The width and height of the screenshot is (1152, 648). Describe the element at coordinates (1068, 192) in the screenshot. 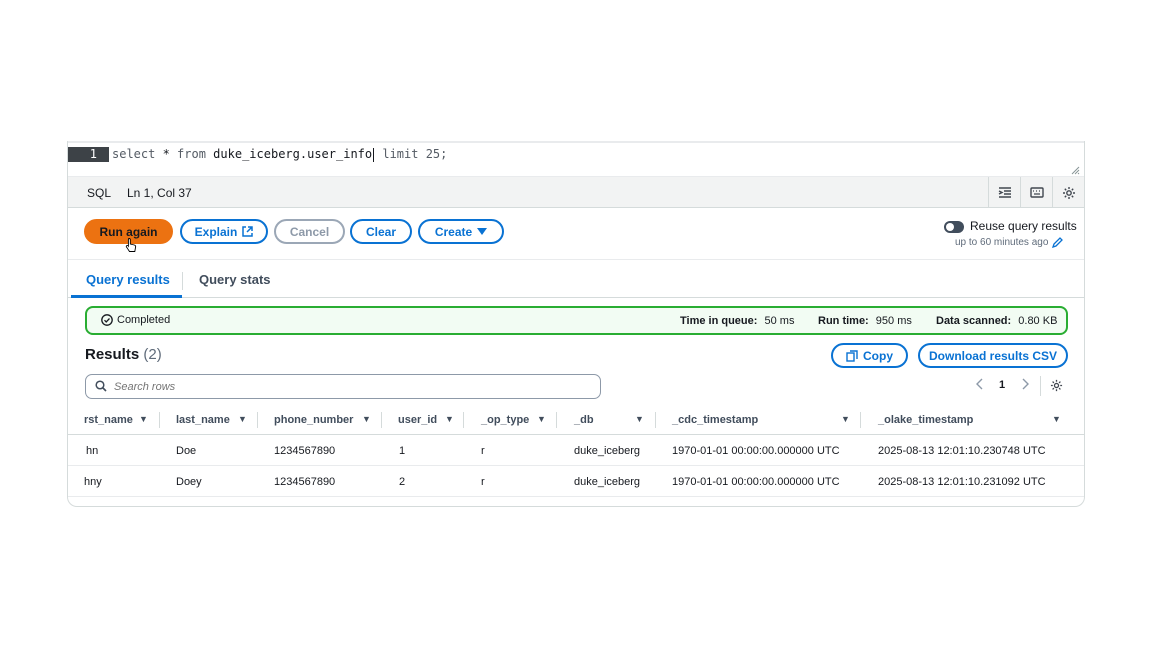

I see `settings-gear-icon` at that location.